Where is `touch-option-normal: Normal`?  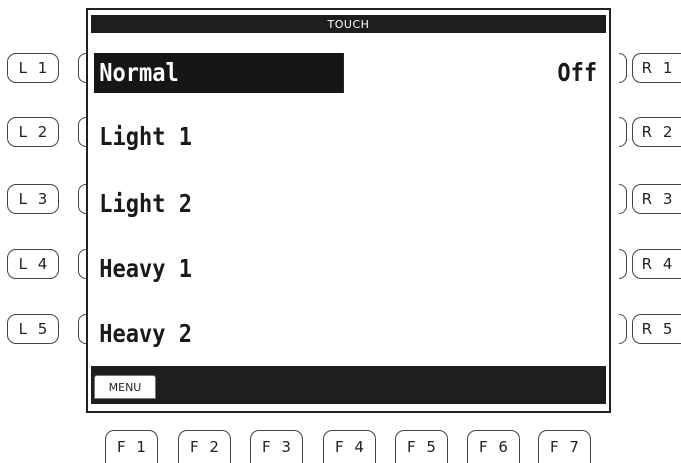 touch-option-normal: Normal is located at coordinates (219, 73).